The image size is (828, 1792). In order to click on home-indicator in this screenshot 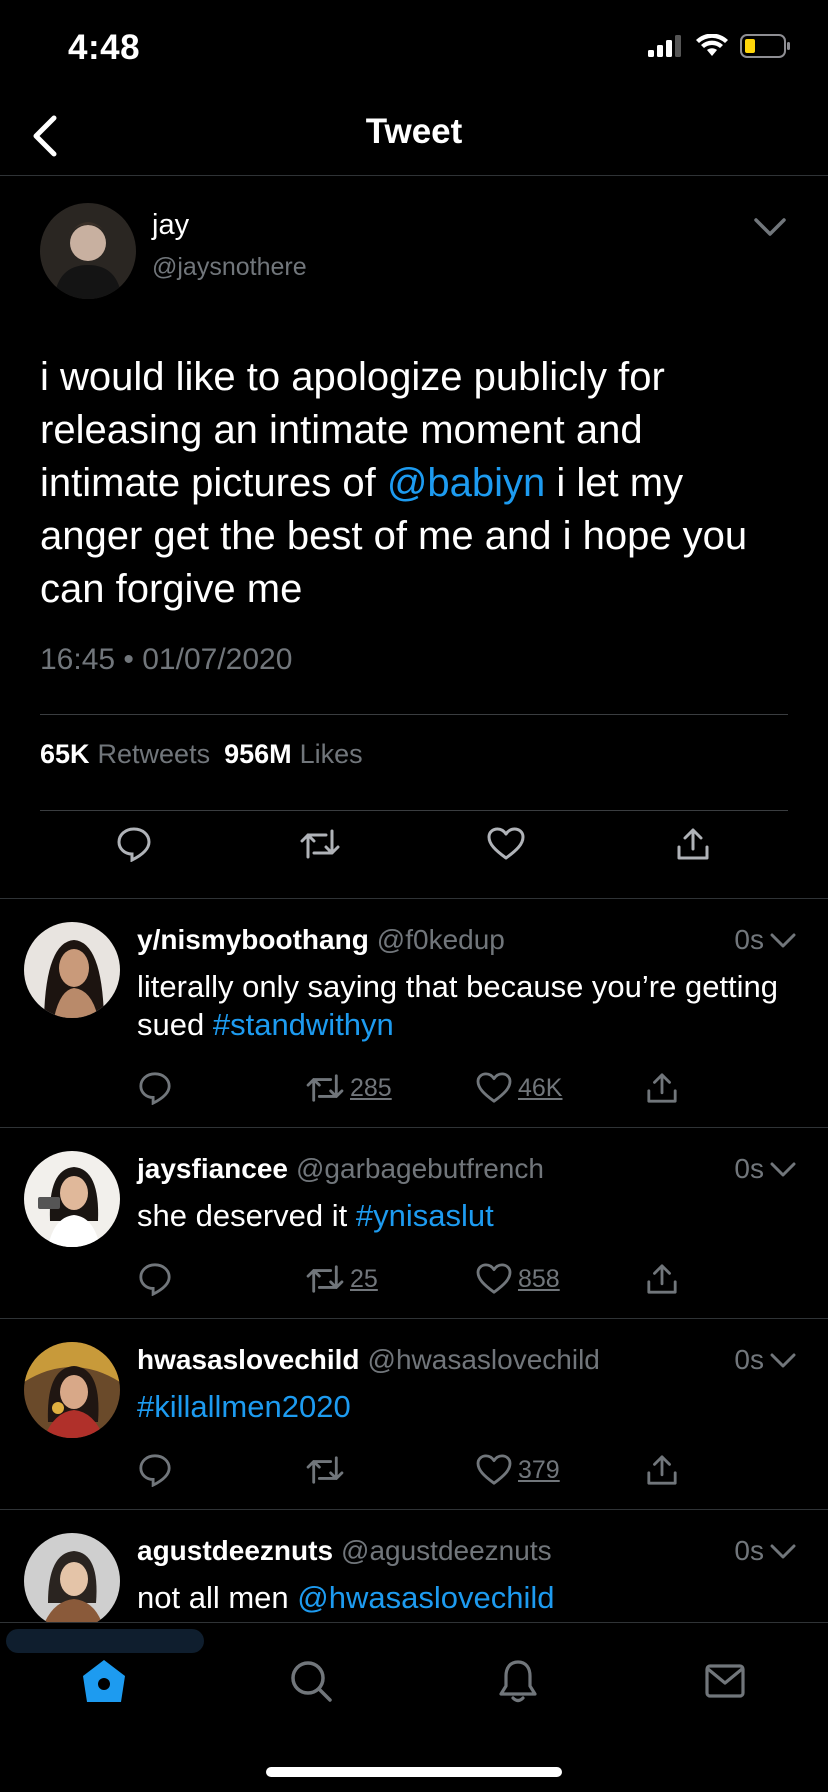, I will do `click(414, 1772)`.